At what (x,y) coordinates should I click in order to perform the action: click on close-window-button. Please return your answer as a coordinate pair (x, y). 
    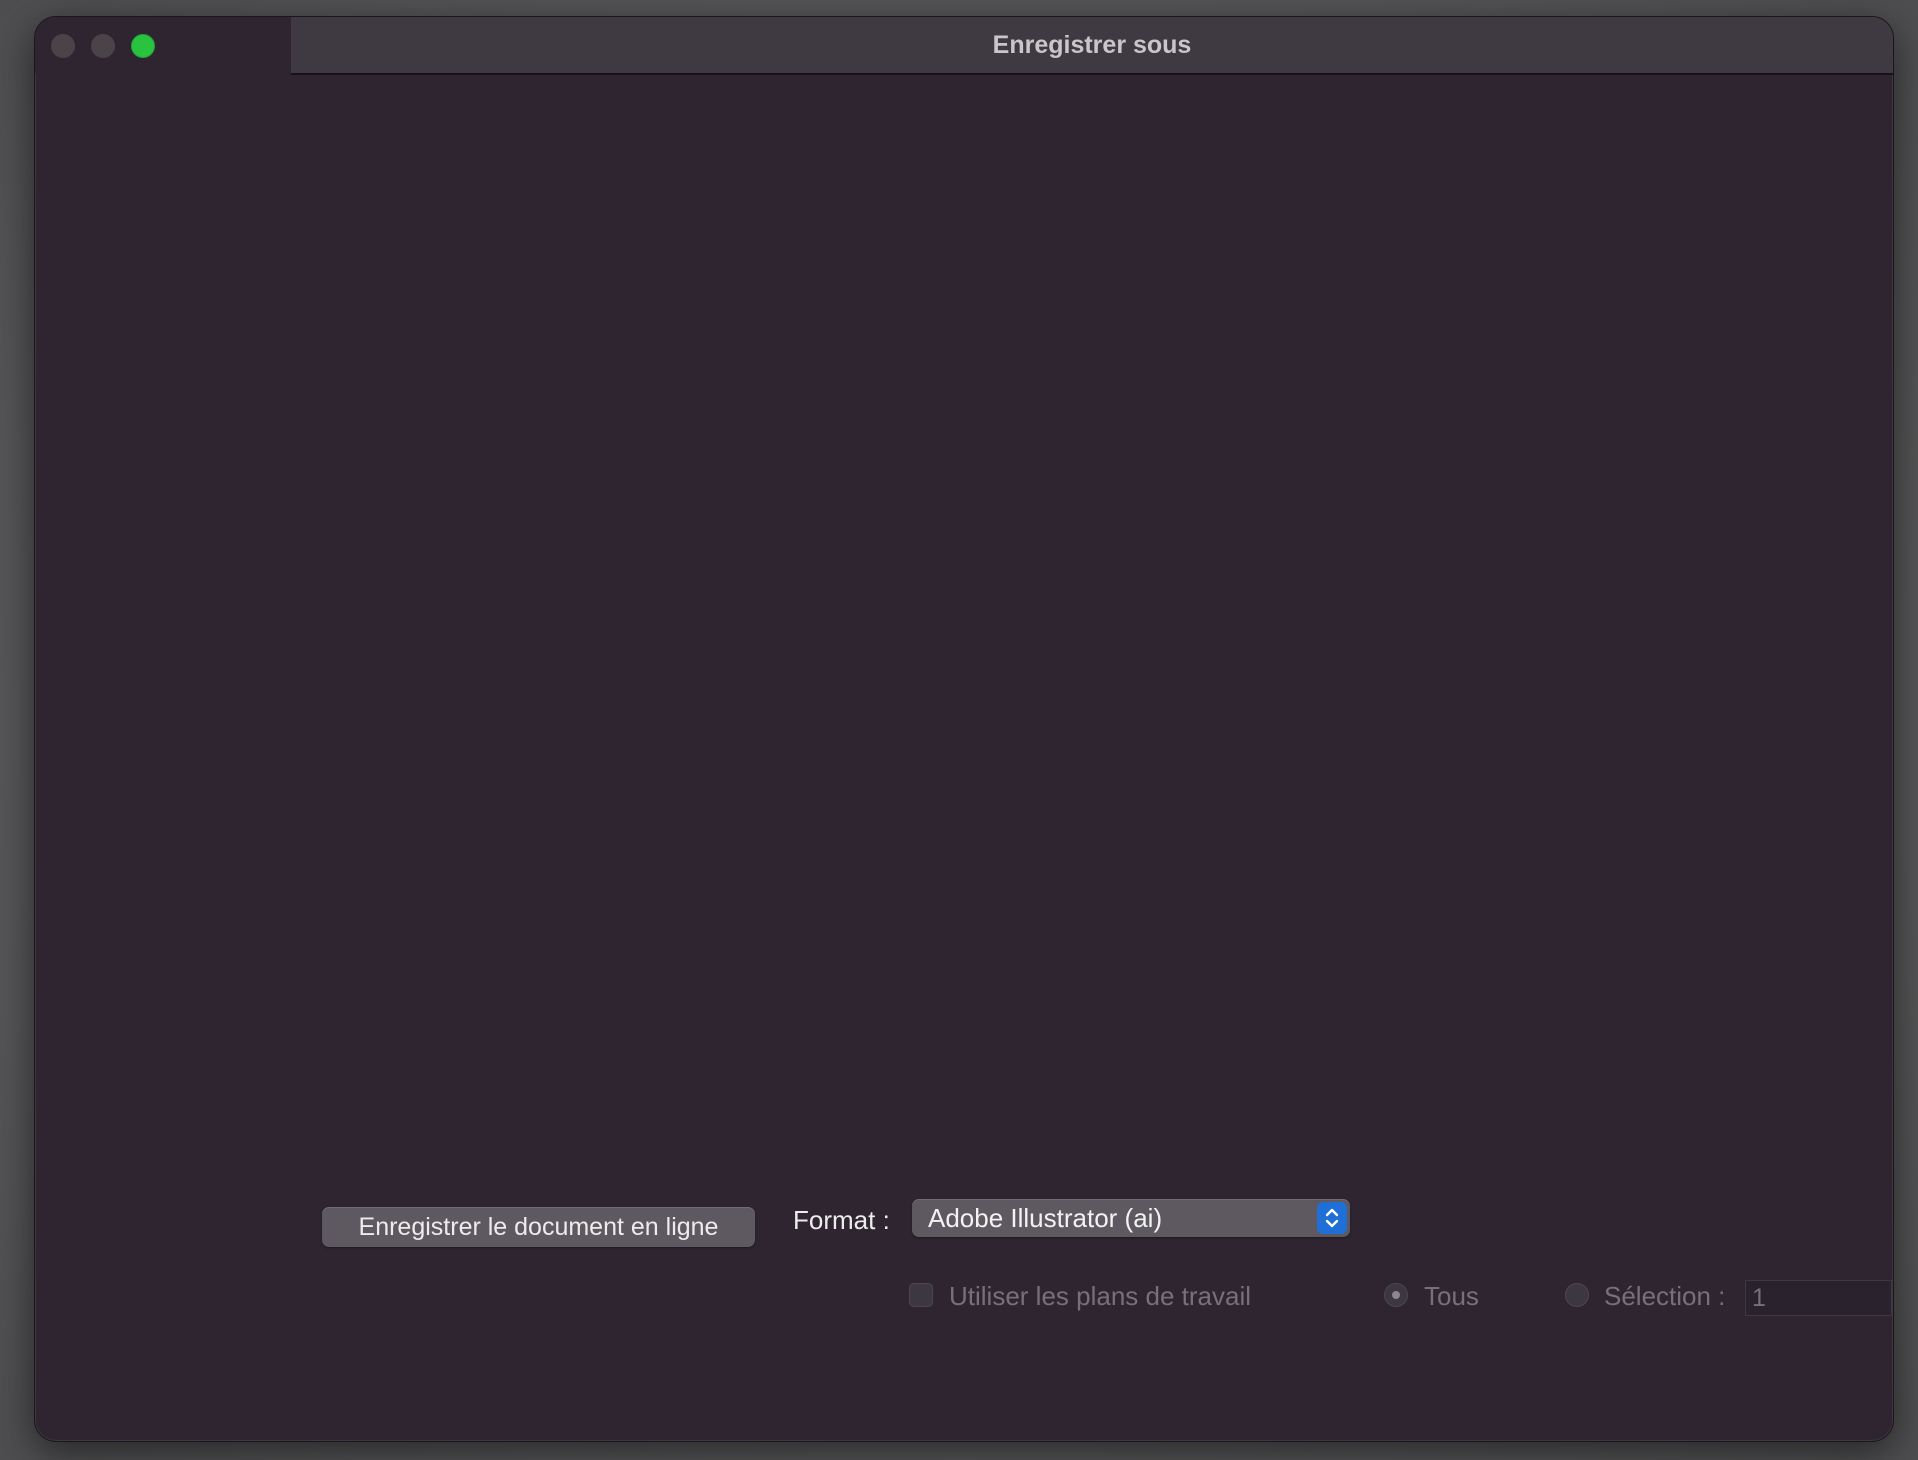
    Looking at the image, I should click on (63, 46).